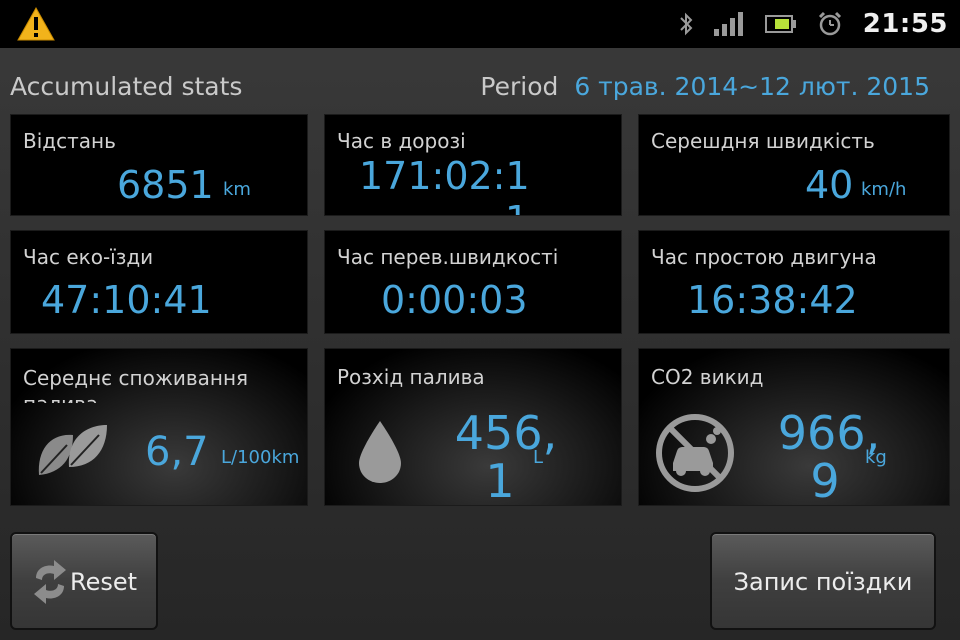 This screenshot has width=960, height=640. I want to click on page-title: Accumulated stats, so click(126, 86).